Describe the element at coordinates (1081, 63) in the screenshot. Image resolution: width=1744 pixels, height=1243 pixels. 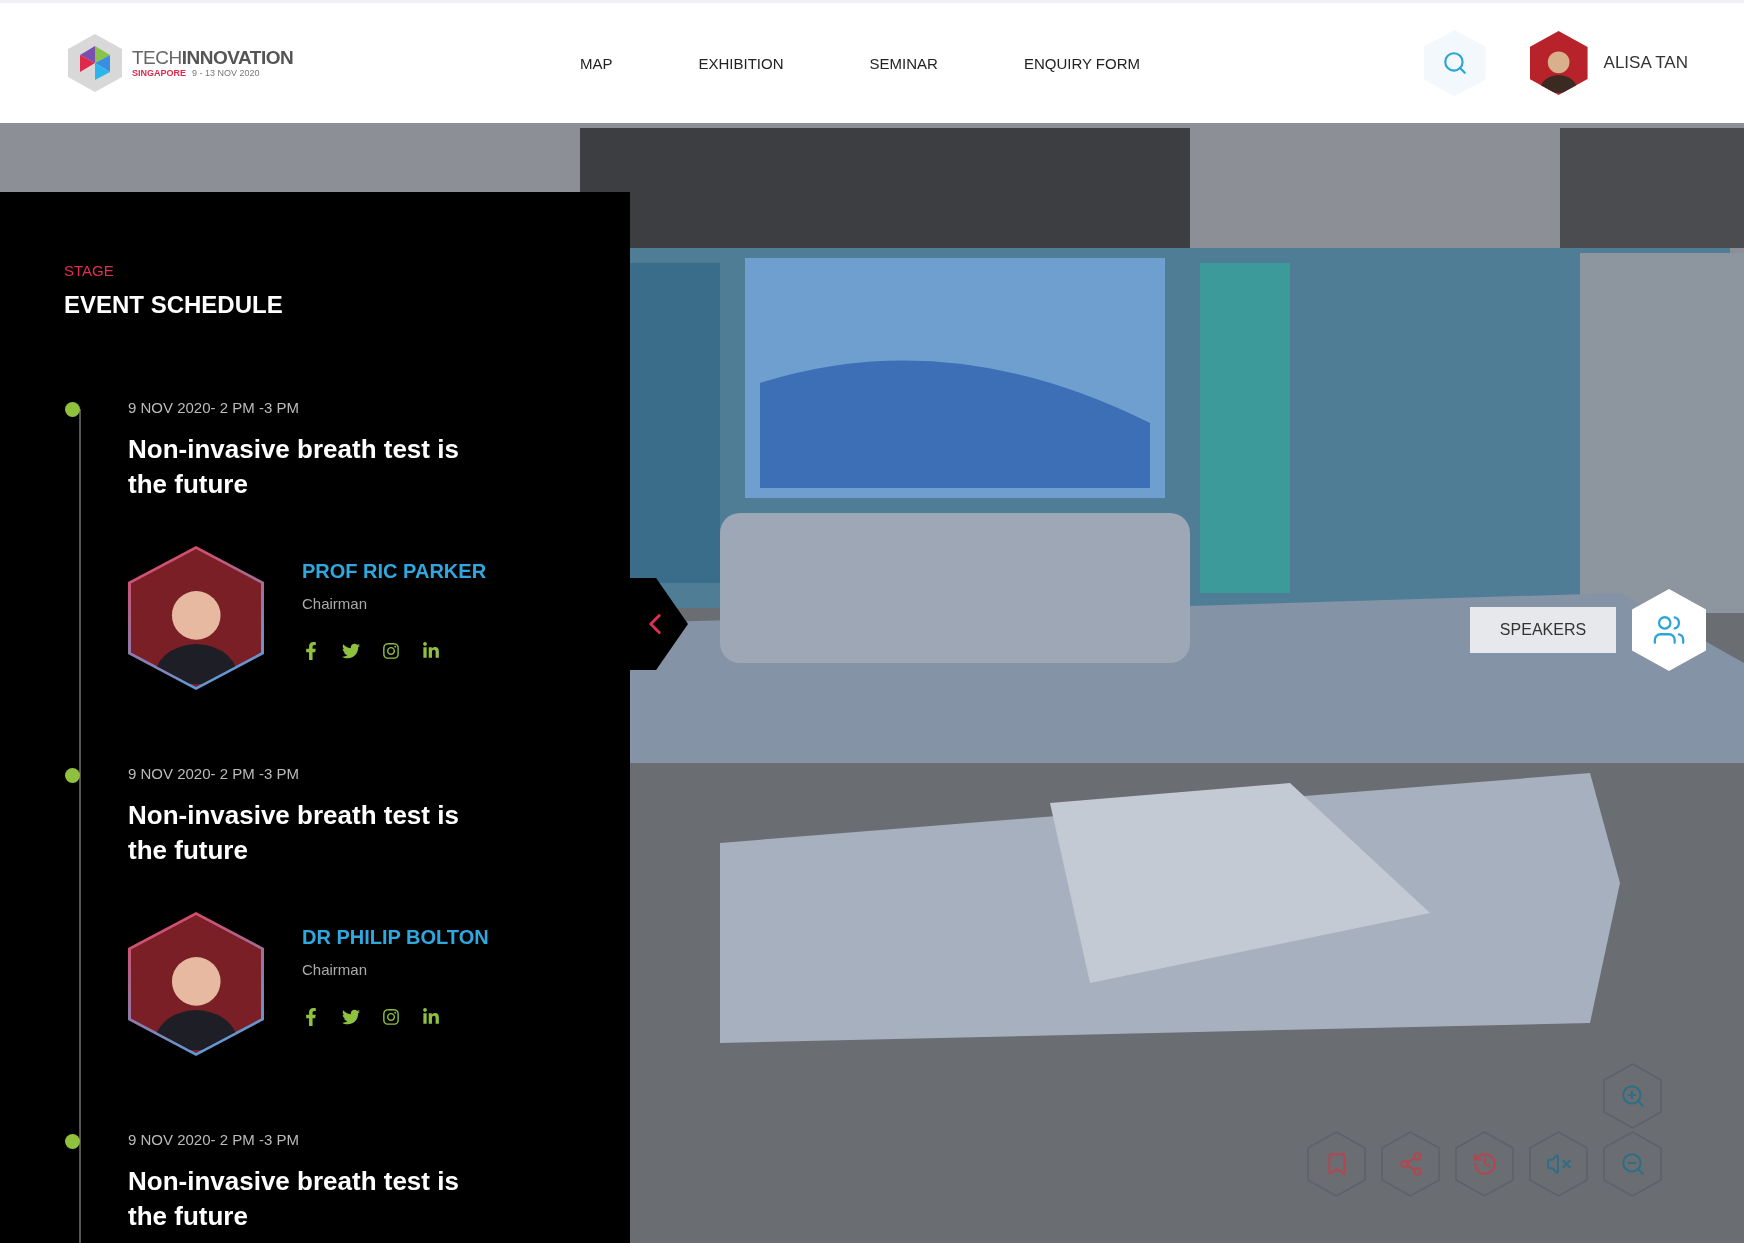
I see `nav-link: ENQUIRY FORM` at that location.